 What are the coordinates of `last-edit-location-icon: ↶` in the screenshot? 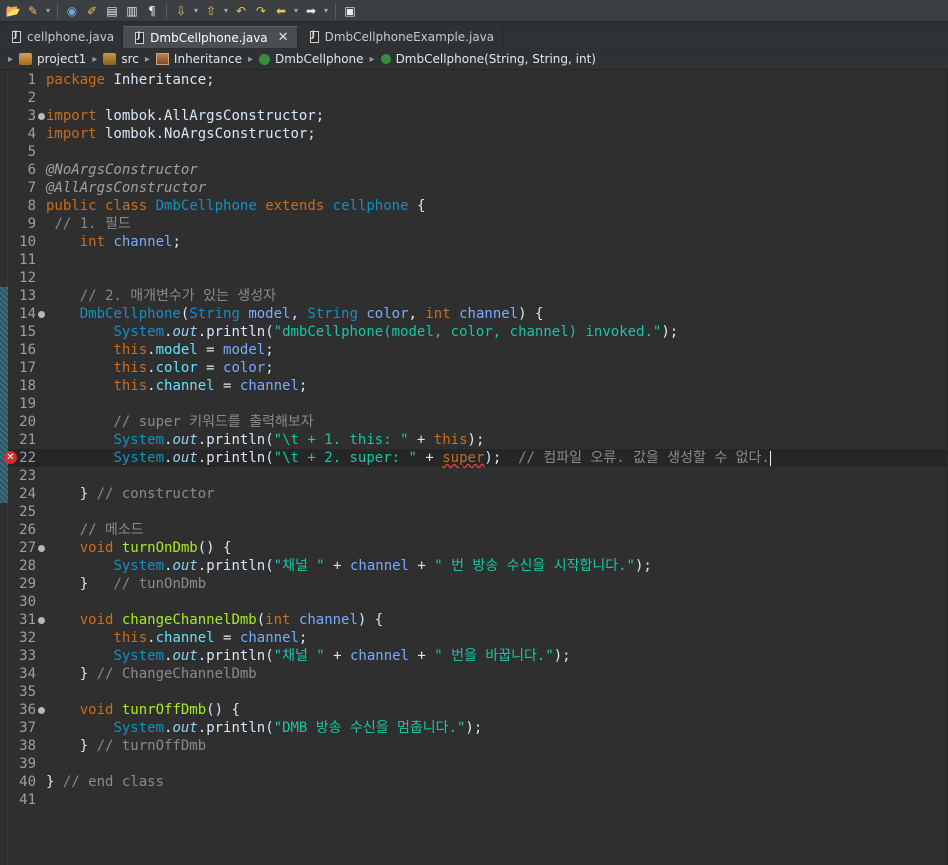 It's located at (241, 11).